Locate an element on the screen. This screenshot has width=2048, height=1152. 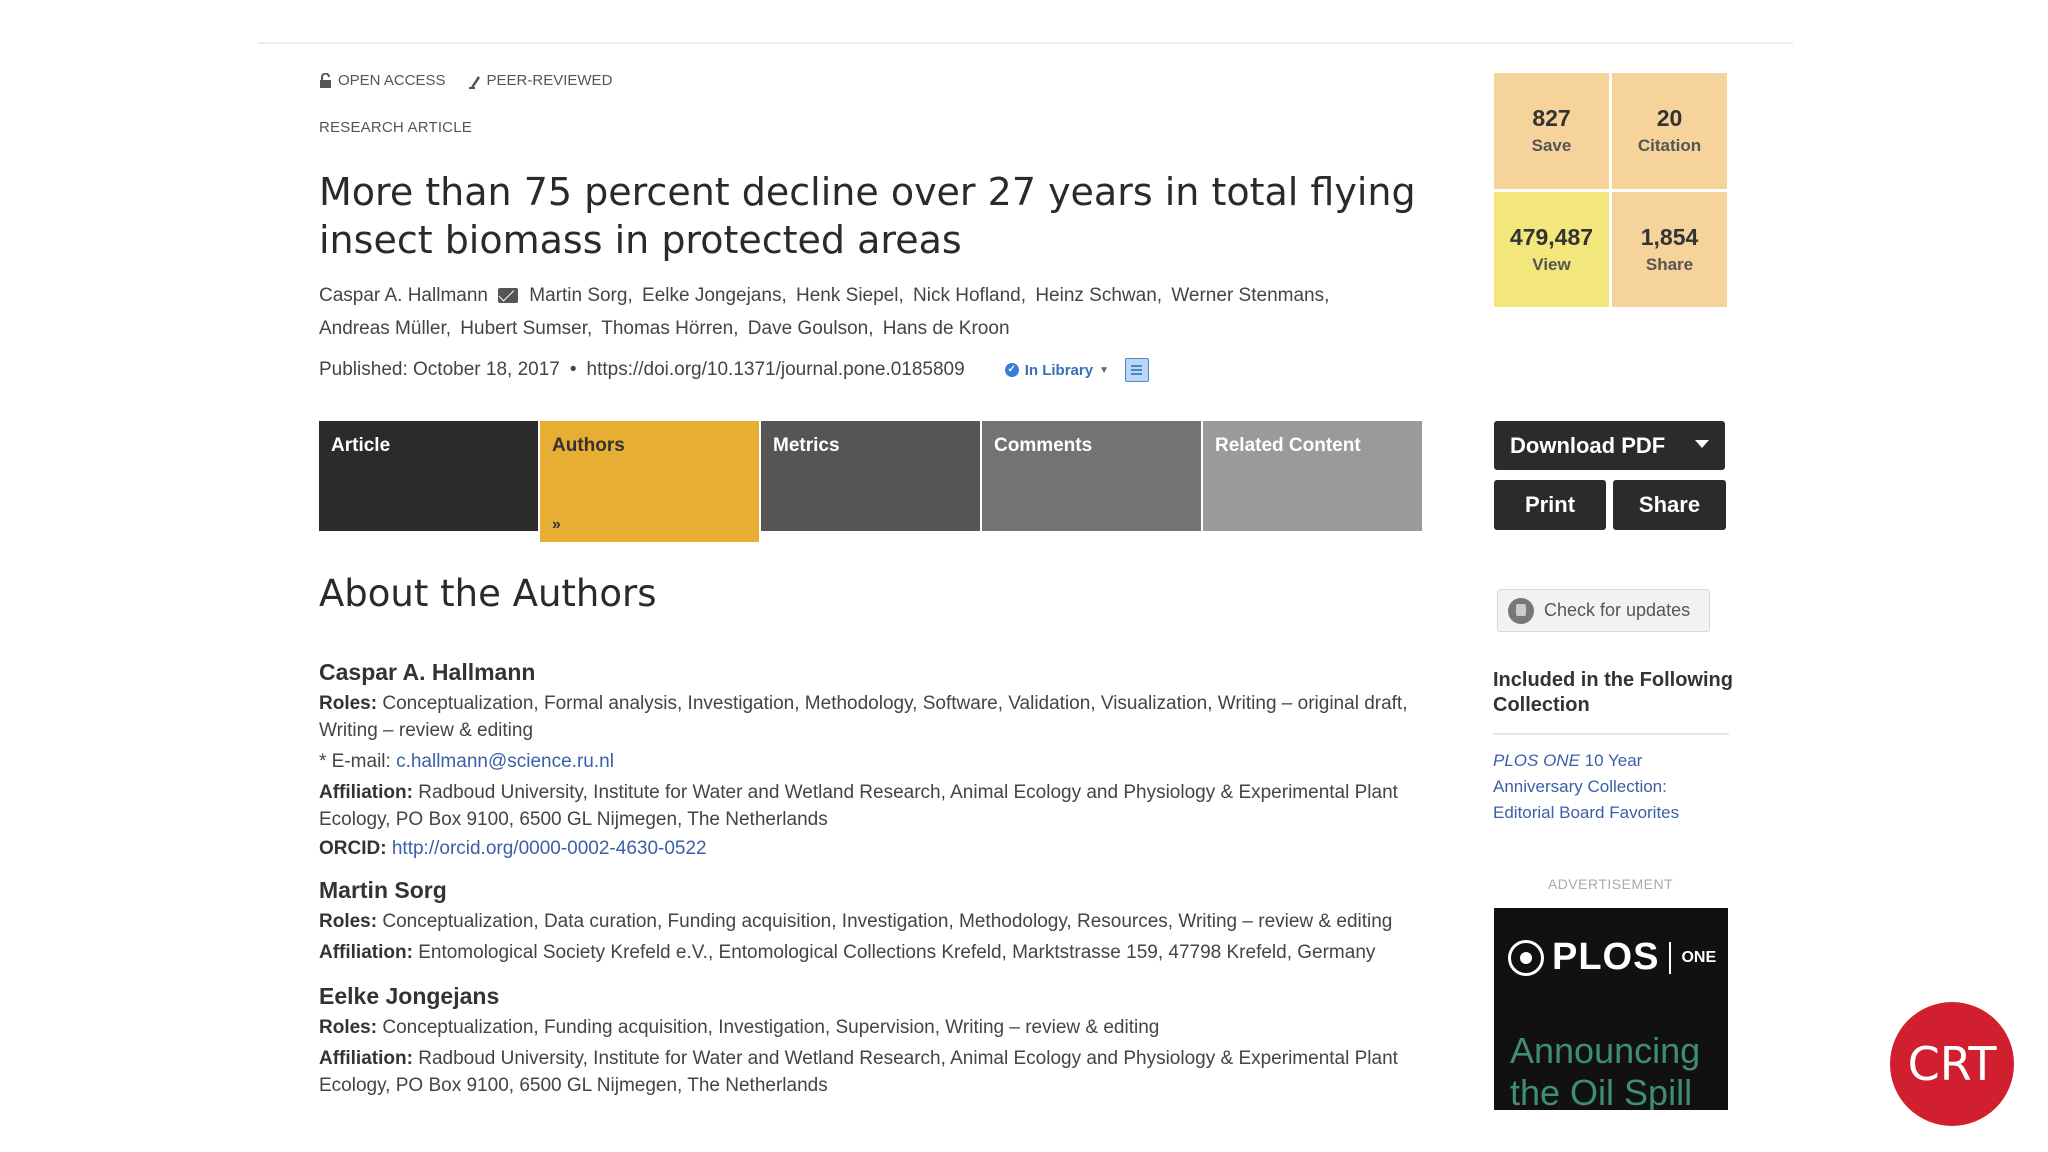
orcid-label: ORCID: is located at coordinates (353, 848).